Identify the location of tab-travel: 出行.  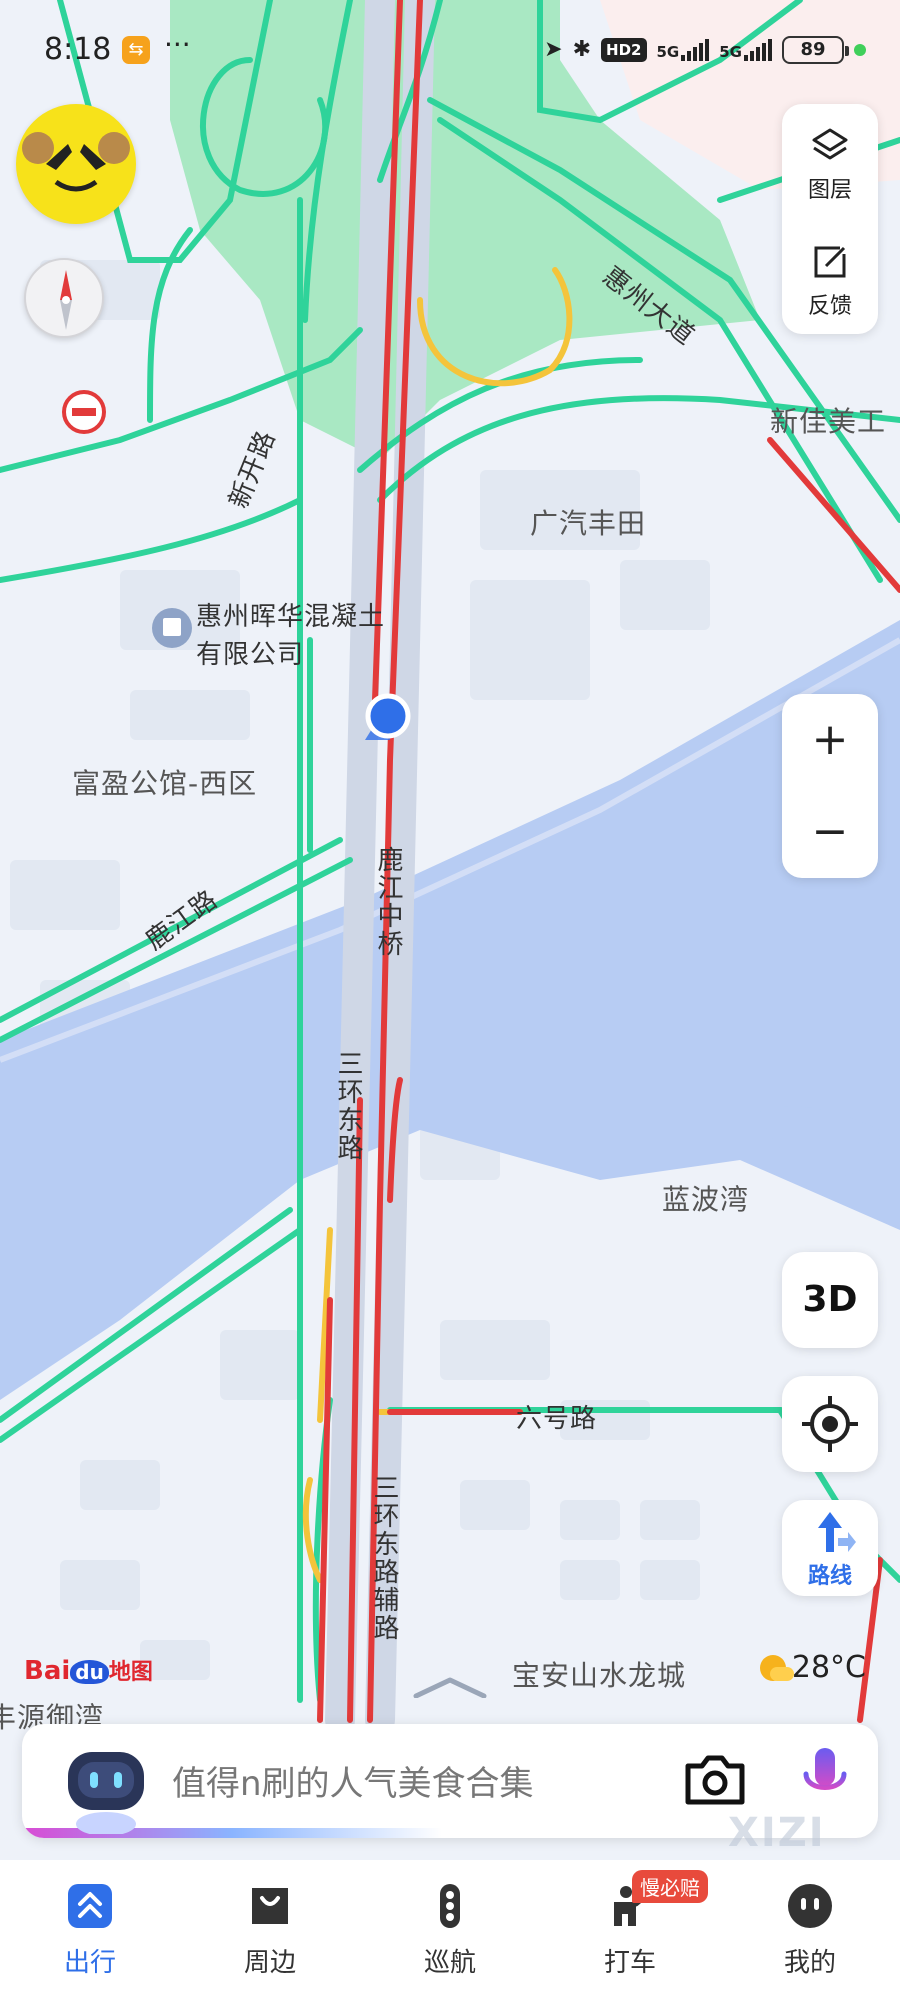
(90, 1930).